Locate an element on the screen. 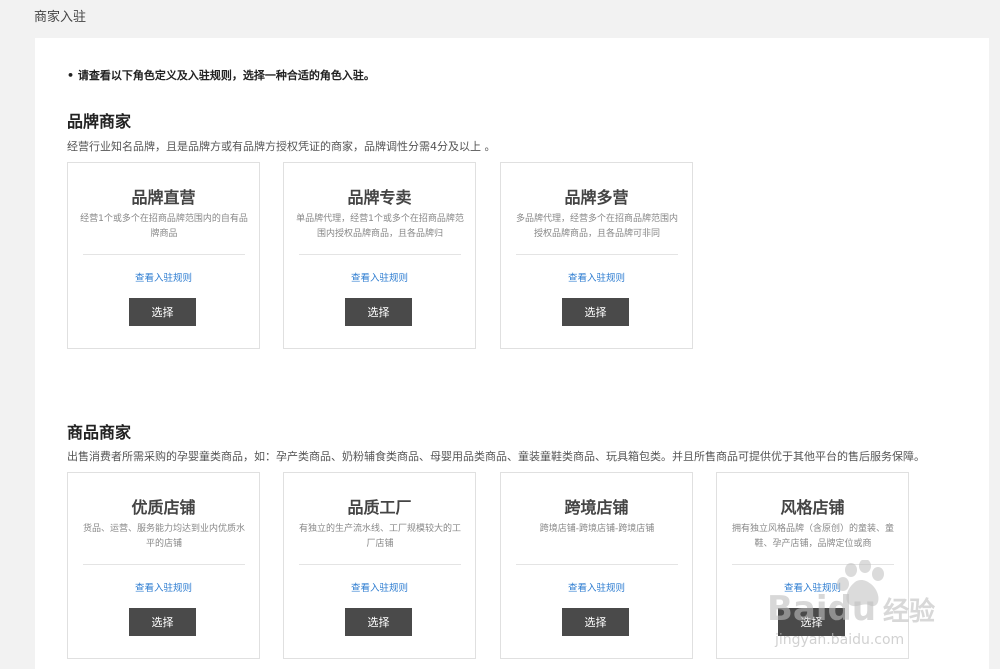  card-desc: 多品牌代理，经营多个在招商品牌范围内授权品牌商品，且各品牌可非同 is located at coordinates (596, 226).